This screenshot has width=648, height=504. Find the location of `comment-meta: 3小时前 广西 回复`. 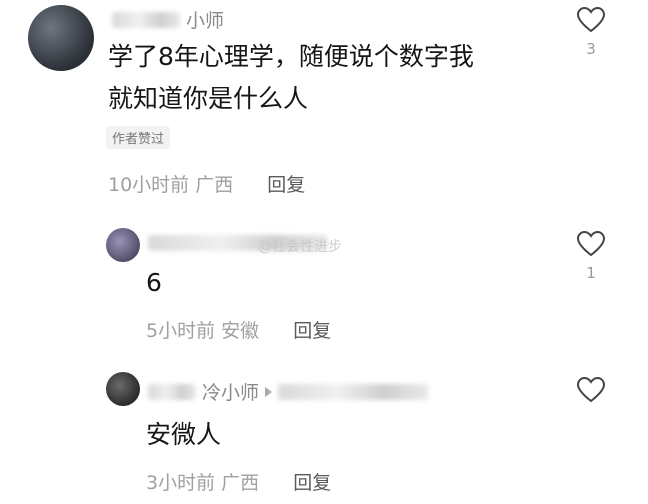

comment-meta: 3小时前 广西 回复 is located at coordinates (238, 481).